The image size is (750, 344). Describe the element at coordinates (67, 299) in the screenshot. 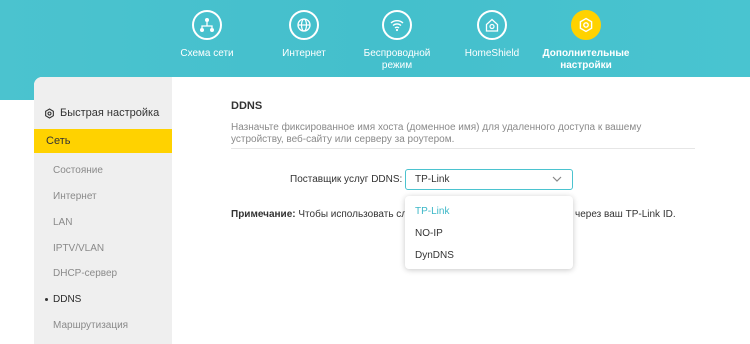

I see `sidebar-item-ddns-label: DDNS` at that location.